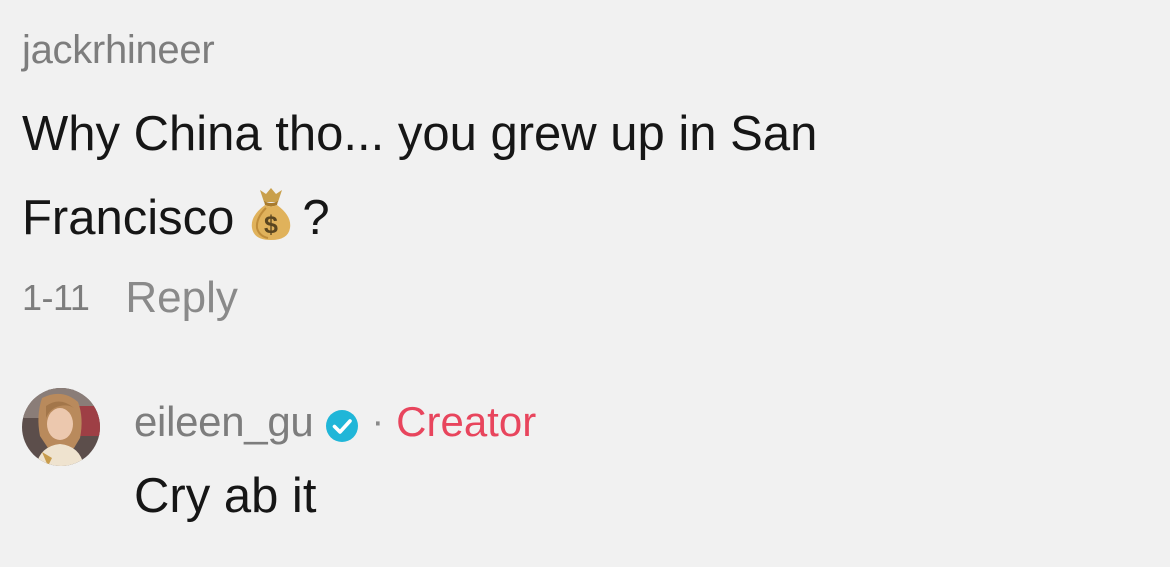  I want to click on parent-comment-username: jackrhineer, so click(572, 50).